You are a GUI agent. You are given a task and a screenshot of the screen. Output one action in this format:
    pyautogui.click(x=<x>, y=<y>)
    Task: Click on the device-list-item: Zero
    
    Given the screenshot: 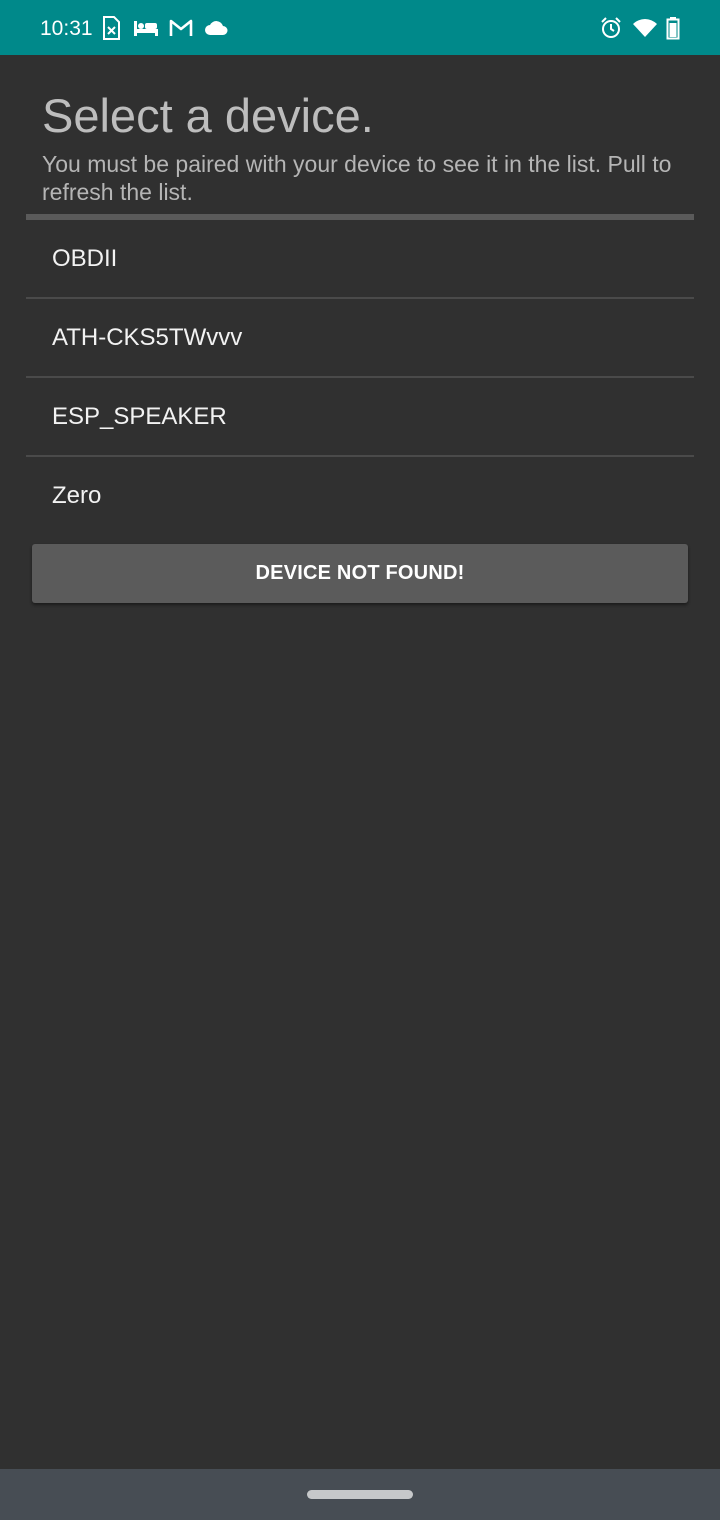 What is the action you would take?
    pyautogui.click(x=360, y=496)
    